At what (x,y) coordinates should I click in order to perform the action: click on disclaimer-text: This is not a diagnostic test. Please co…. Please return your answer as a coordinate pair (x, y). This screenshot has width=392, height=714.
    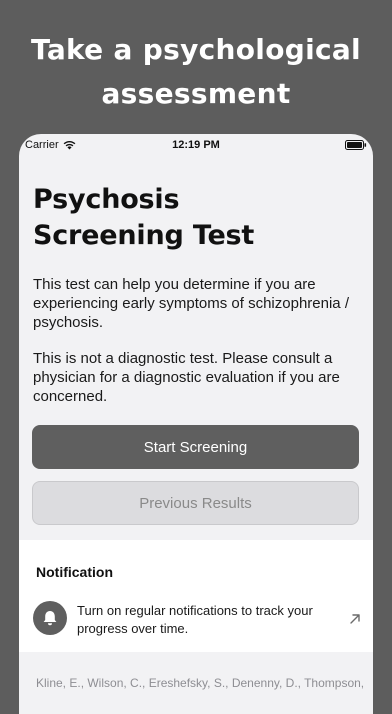
    Looking at the image, I should click on (186, 377).